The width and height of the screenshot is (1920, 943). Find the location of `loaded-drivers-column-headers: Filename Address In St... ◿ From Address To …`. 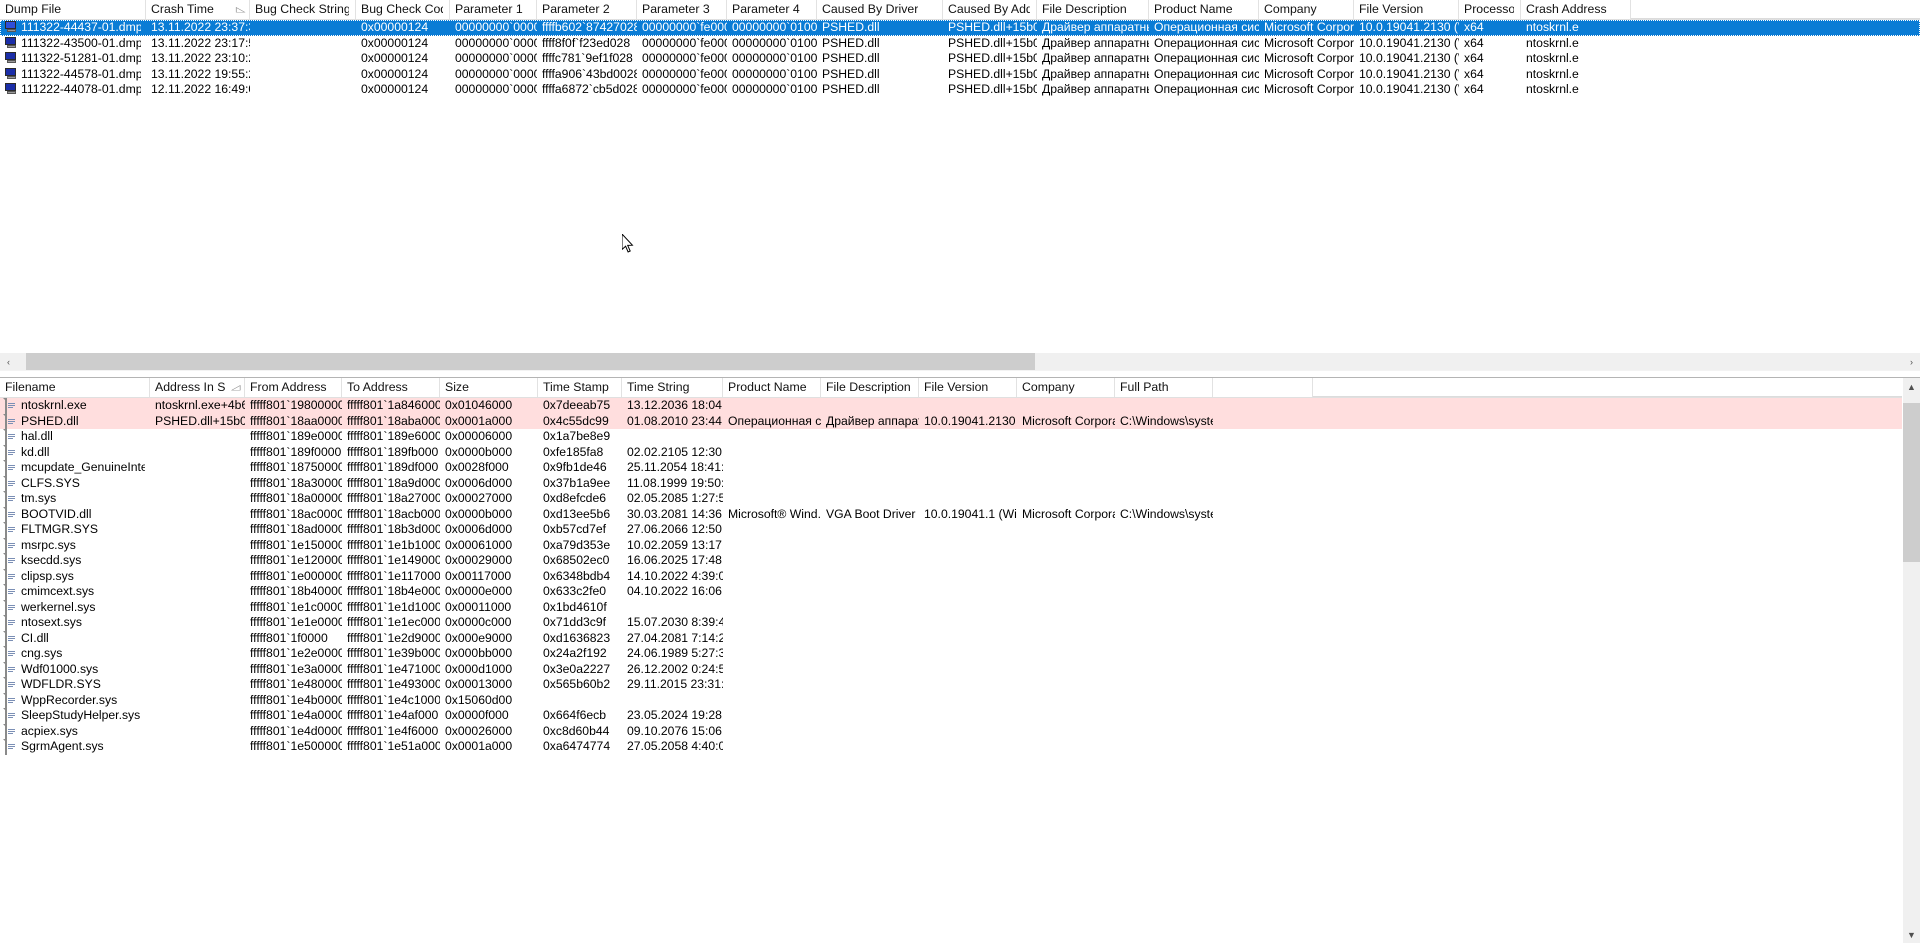

loaded-drivers-column-headers: Filename Address In St... ◿ From Address To … is located at coordinates (951, 388).